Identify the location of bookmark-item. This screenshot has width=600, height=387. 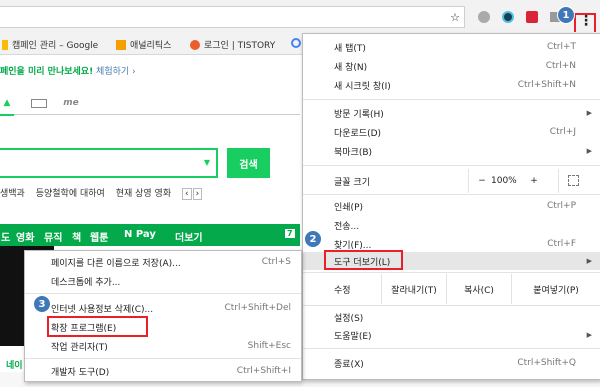
(296, 43).